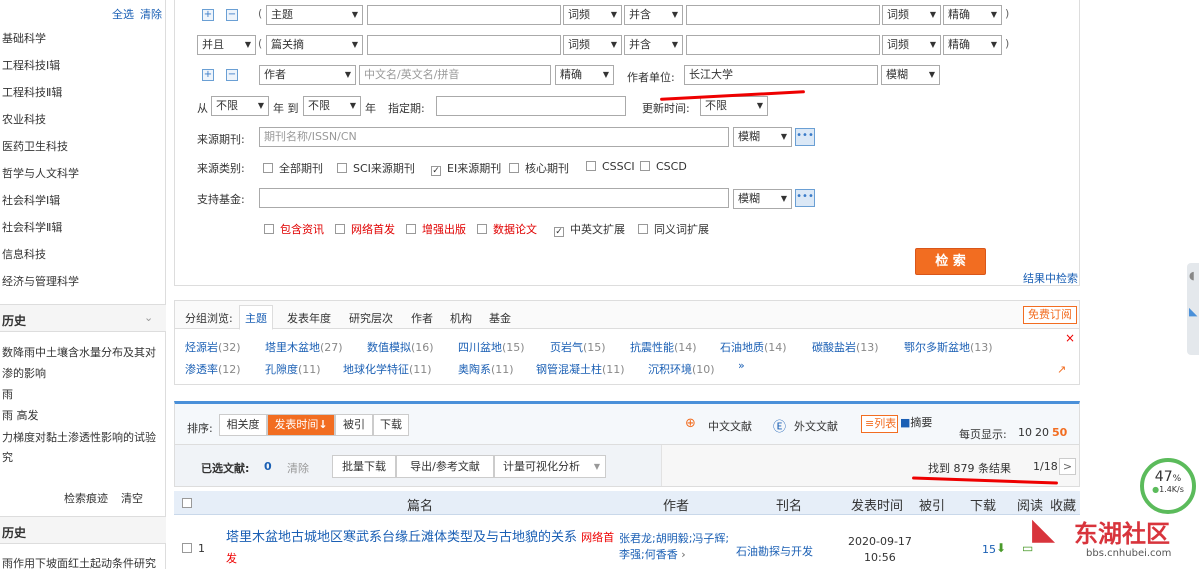 The width and height of the screenshot is (1199, 569). Describe the element at coordinates (364, 466) in the screenshot. I see `batch-download-button: 批量下载` at that location.